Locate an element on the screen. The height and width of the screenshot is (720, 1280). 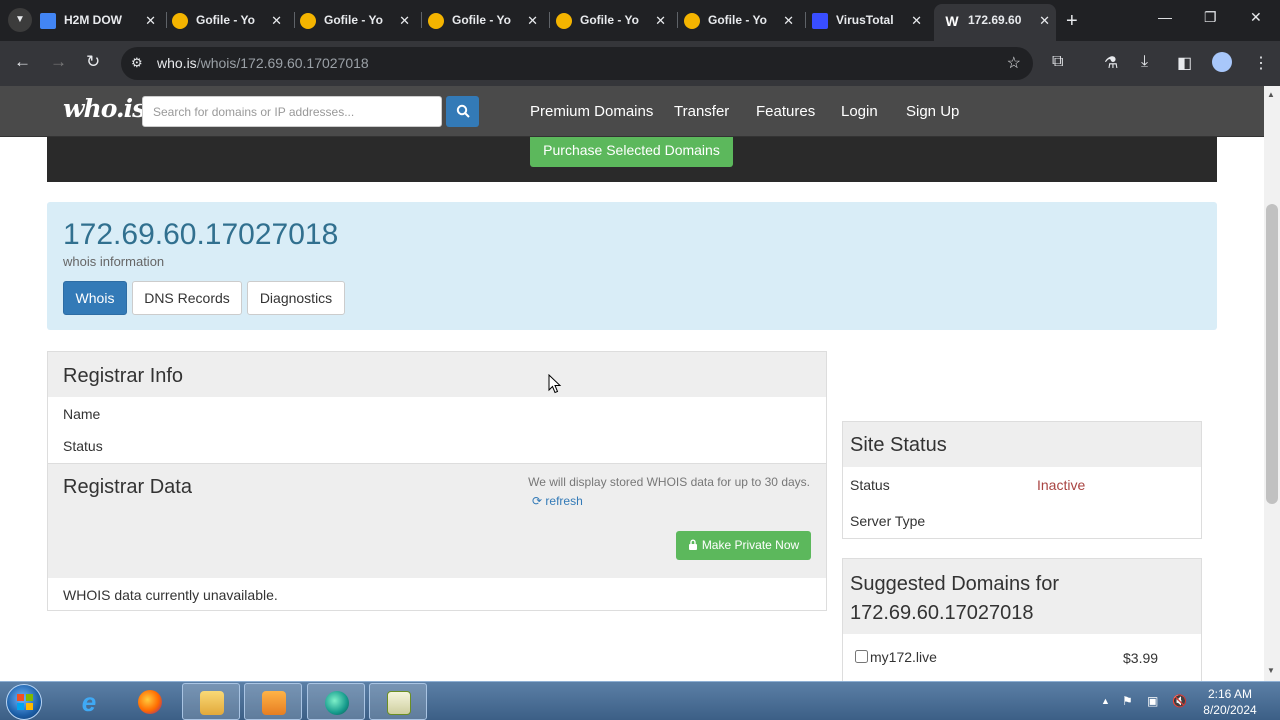
tab-h2m: H2M DOW ✕ is located at coordinates (101, 20).